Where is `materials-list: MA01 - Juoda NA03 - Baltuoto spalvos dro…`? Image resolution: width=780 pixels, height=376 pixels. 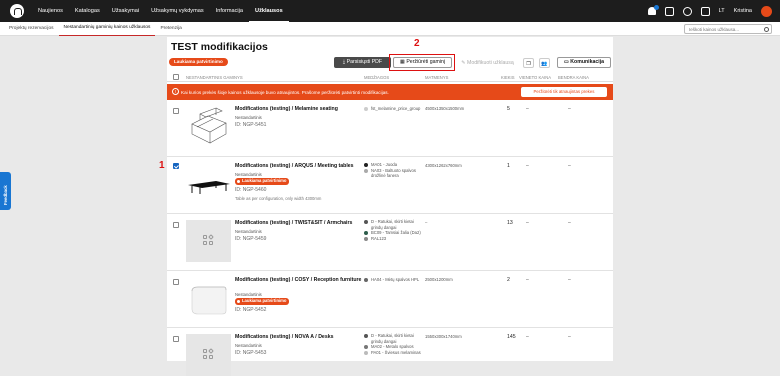 materials-list: MA01 - Juoda NA03 - Baltuoto spalvos dro… is located at coordinates (393, 170).